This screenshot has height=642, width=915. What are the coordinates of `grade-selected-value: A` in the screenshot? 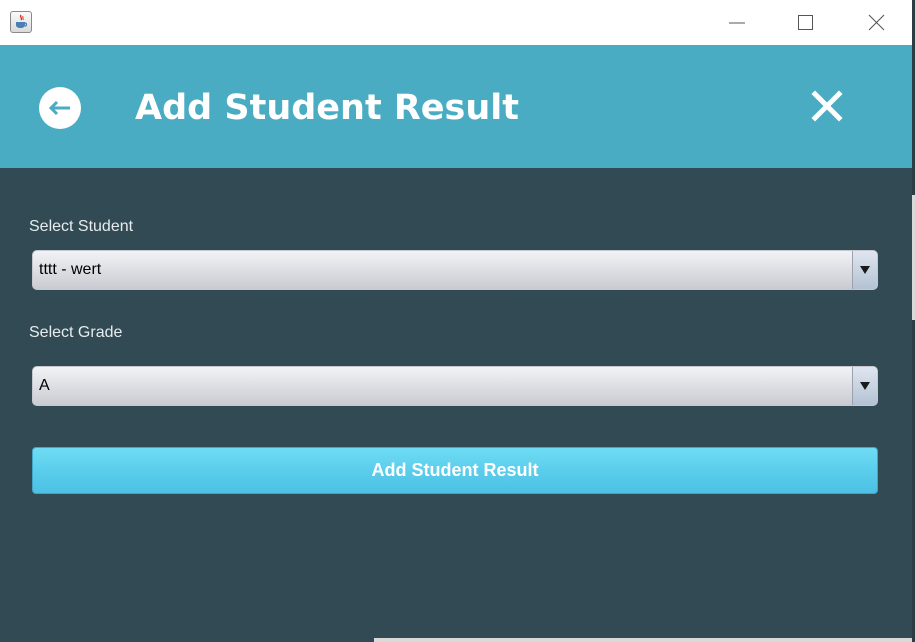 It's located at (44, 385).